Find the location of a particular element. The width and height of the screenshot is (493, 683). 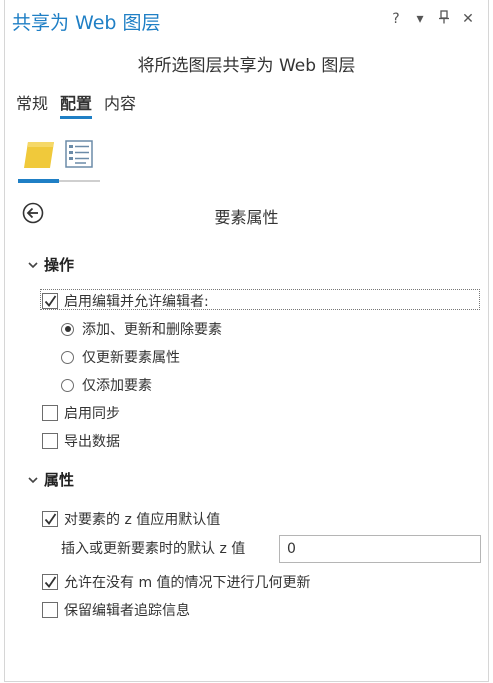

tab-strip: 常规 配置 内容 is located at coordinates (76, 104).